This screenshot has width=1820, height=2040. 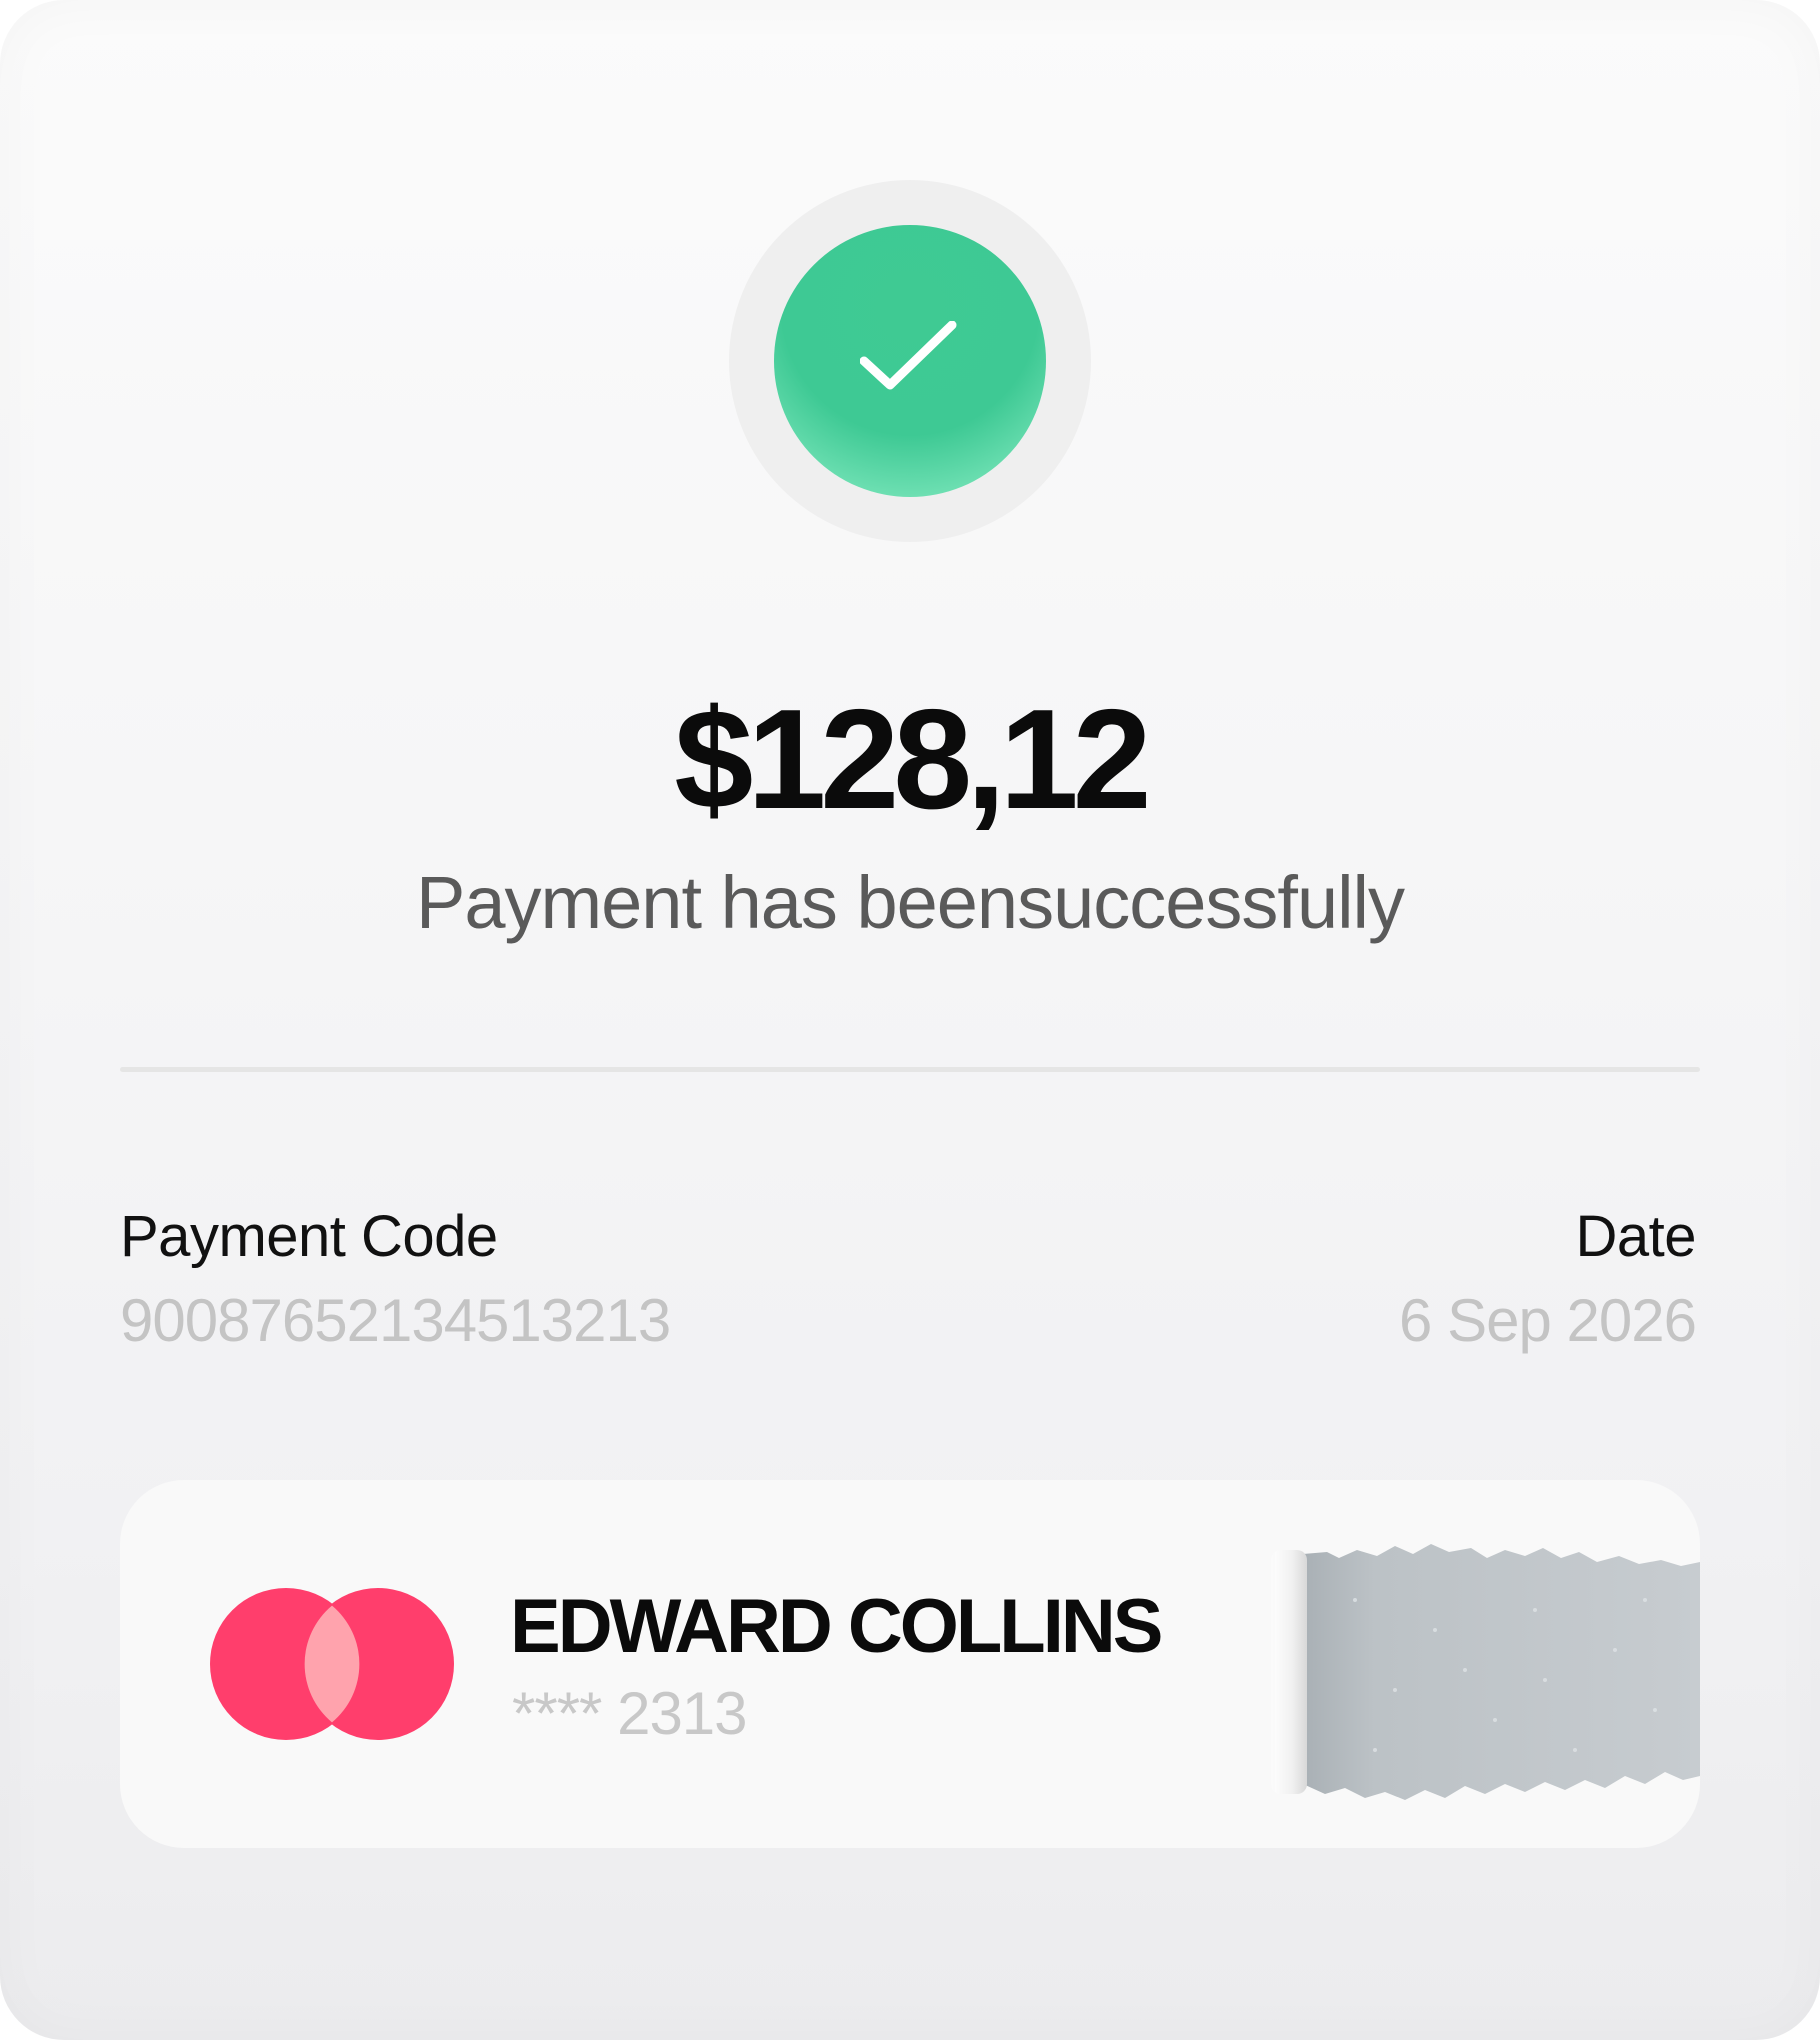 I want to click on card-holder-name: EDWARD COLLINS, so click(x=836, y=1626).